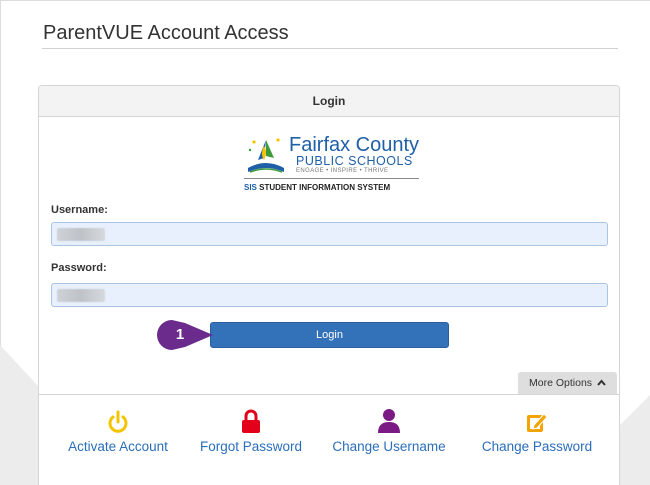  What do you see at coordinates (561, 383) in the screenshot?
I see `more-options-label: More Options` at bounding box center [561, 383].